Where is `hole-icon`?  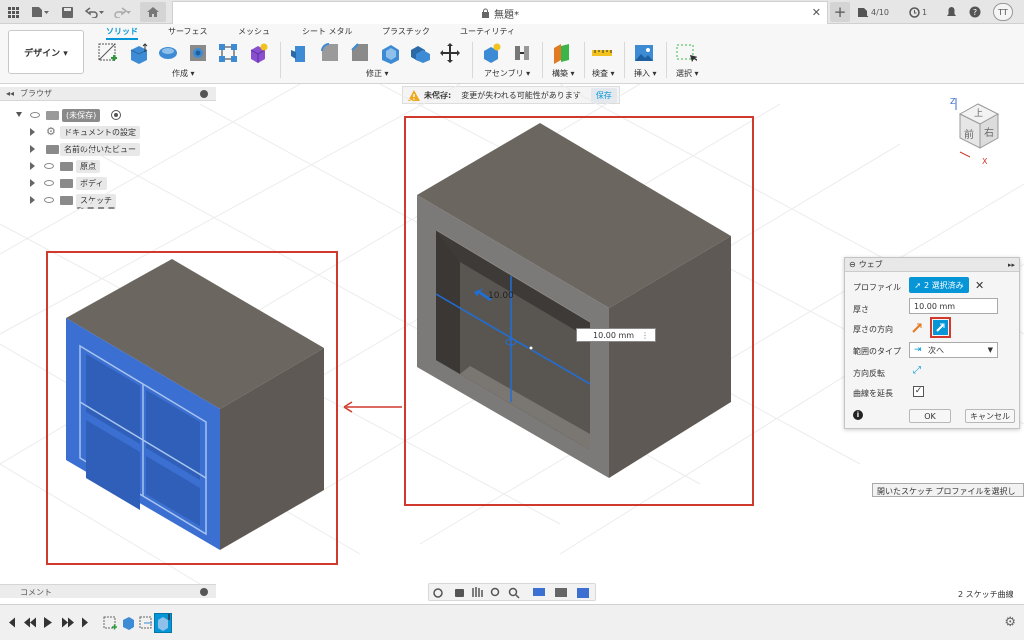
hole-icon is located at coordinates (198, 53).